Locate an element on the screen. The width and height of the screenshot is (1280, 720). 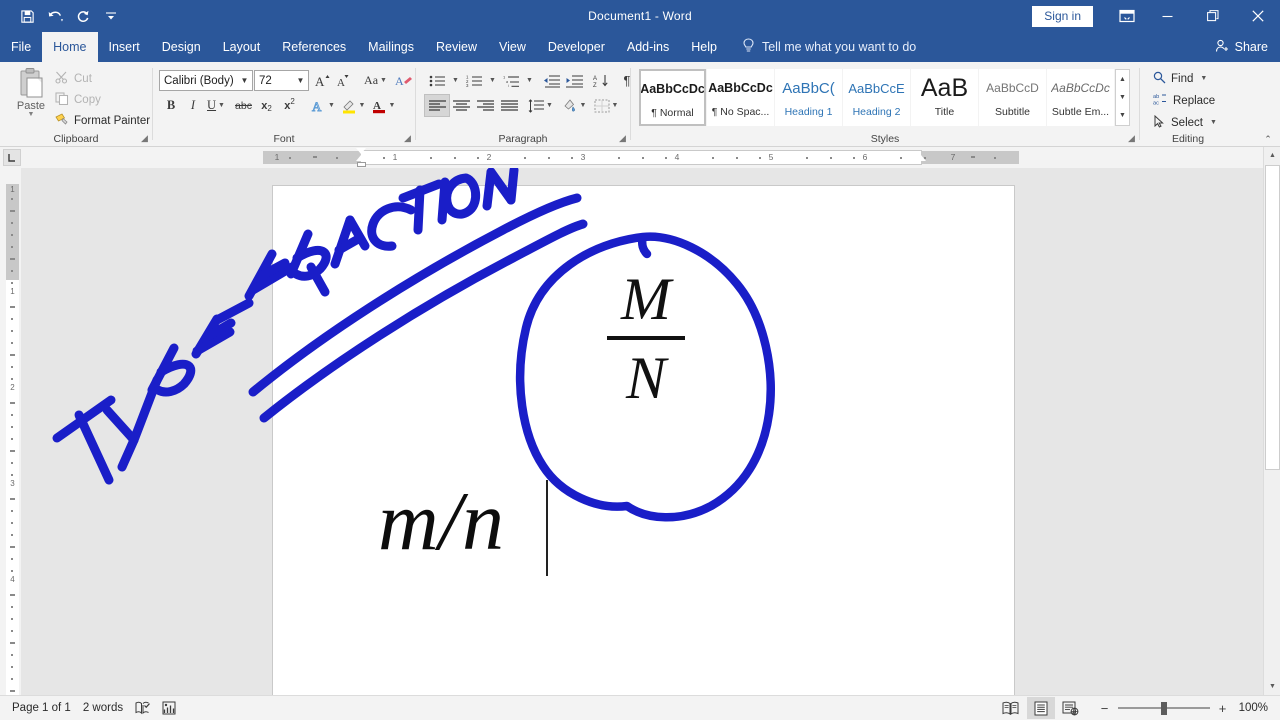
tab-stop-selector-icon is located at coordinates (12, 157).